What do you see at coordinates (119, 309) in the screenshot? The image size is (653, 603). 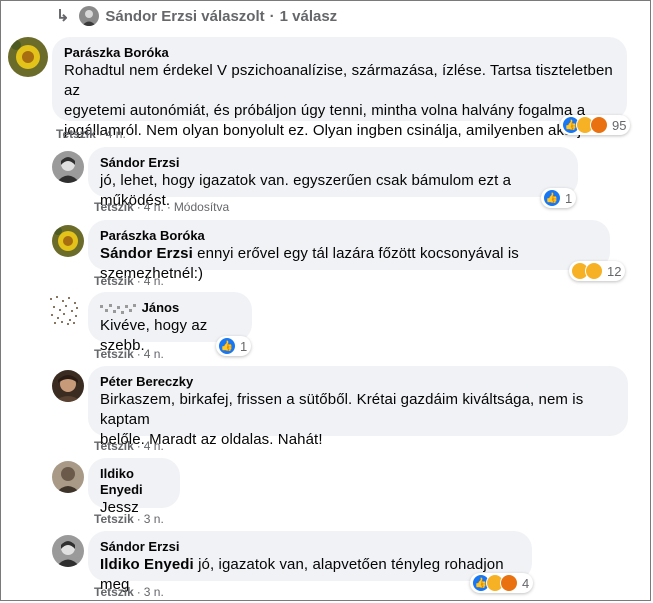 I see `redacted-name-scribble` at bounding box center [119, 309].